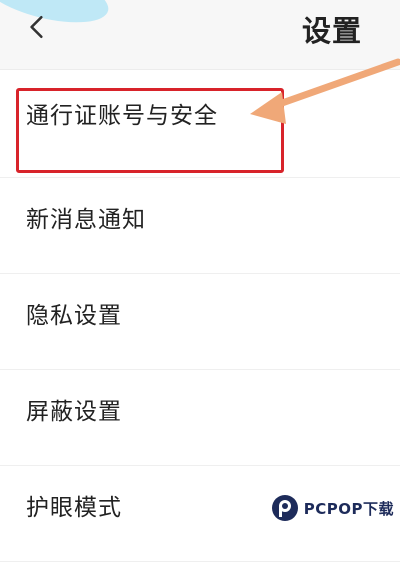 Image resolution: width=400 pixels, height=562 pixels. I want to click on watermark: PCPOP下载, so click(332, 508).